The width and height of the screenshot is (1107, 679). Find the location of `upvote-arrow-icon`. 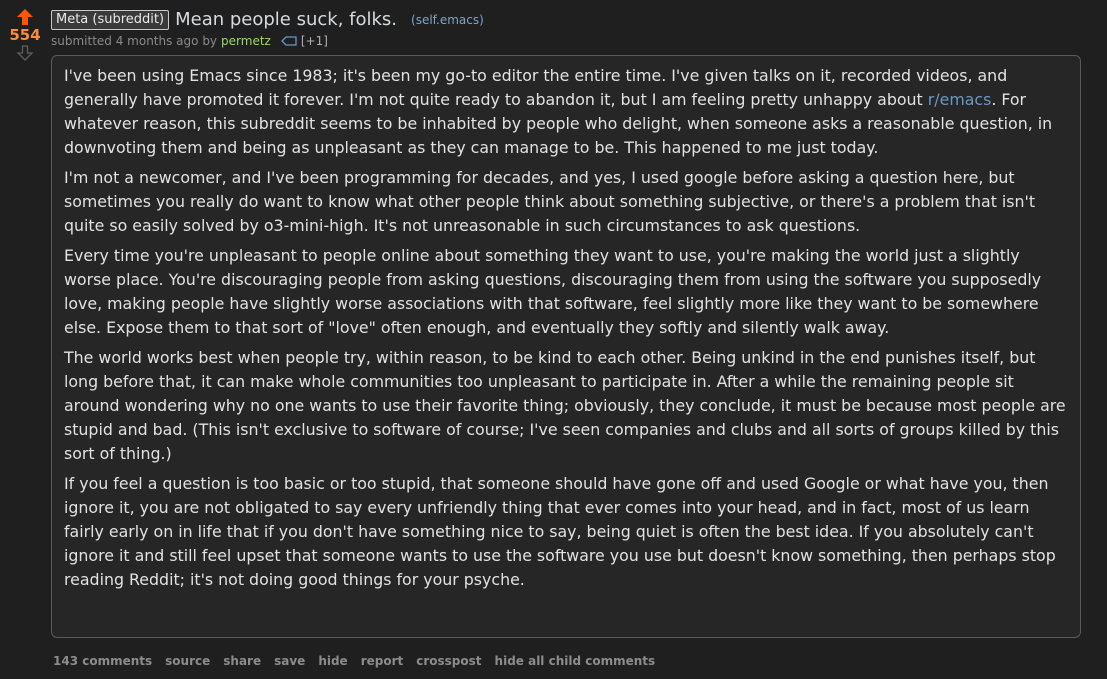

upvote-arrow-icon is located at coordinates (25, 17).